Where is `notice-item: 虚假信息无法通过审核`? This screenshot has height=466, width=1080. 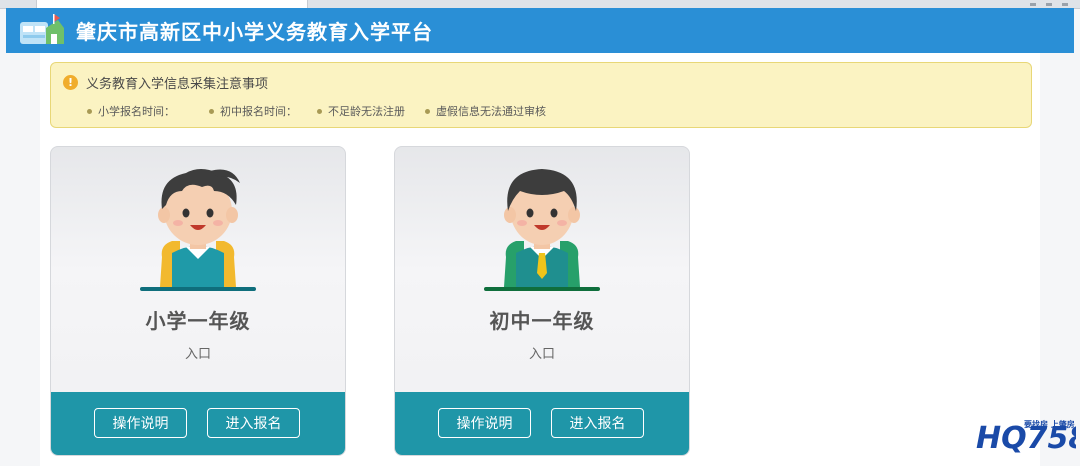
notice-item: 虚假信息无法通过审核 is located at coordinates (485, 111).